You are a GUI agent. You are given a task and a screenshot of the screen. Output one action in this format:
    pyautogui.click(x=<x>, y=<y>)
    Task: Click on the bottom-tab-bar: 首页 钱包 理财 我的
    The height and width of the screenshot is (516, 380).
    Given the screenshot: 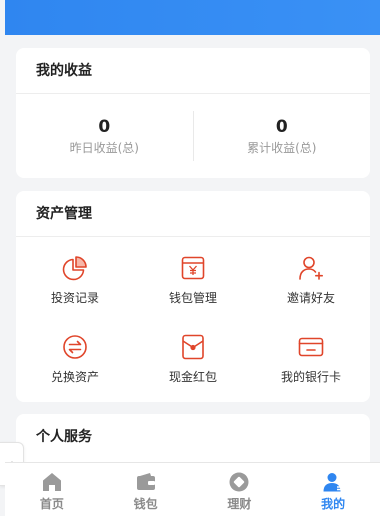 What is the action you would take?
    pyautogui.click(x=192, y=489)
    